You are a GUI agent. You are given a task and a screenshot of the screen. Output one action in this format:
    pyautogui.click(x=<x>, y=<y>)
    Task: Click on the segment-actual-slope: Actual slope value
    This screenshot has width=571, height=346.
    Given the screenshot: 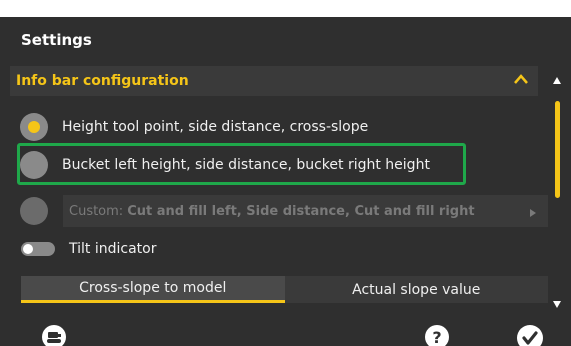 What is the action you would take?
    pyautogui.click(x=417, y=289)
    